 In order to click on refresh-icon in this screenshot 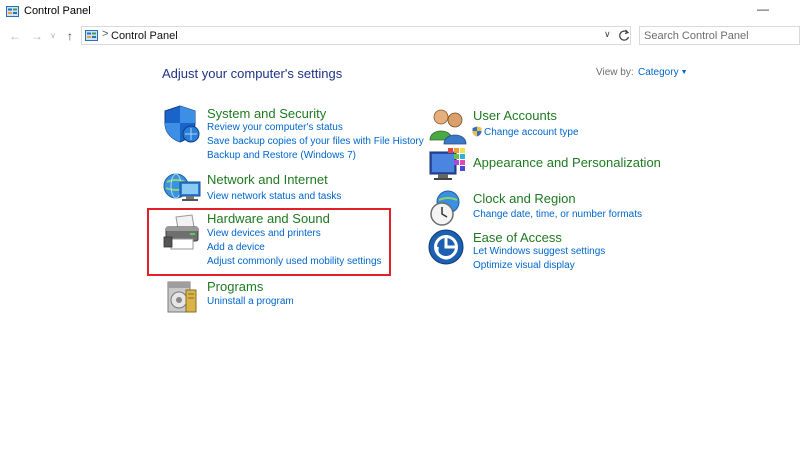, I will do `click(624, 35)`.